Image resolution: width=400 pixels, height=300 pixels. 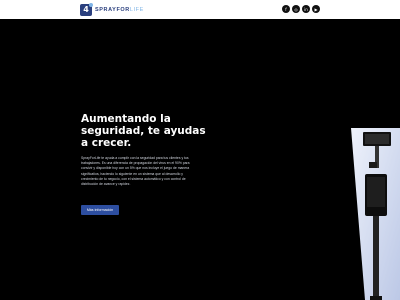 I want to click on logo-brand-light: LIFE, so click(x=136, y=9).